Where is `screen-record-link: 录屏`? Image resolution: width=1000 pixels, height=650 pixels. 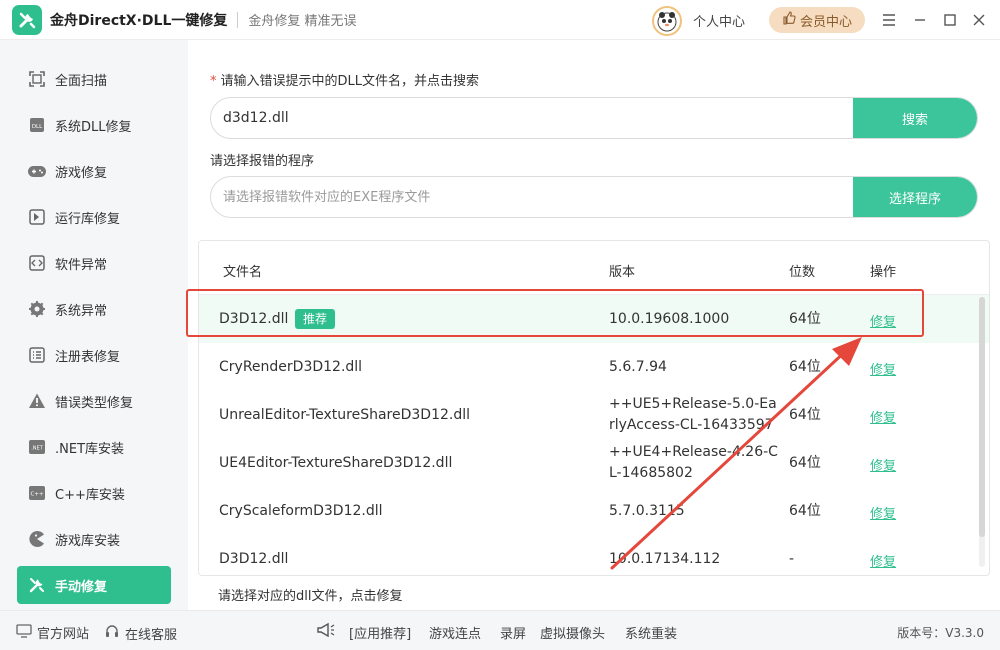
screen-record-link: 录屏 is located at coordinates (513, 632).